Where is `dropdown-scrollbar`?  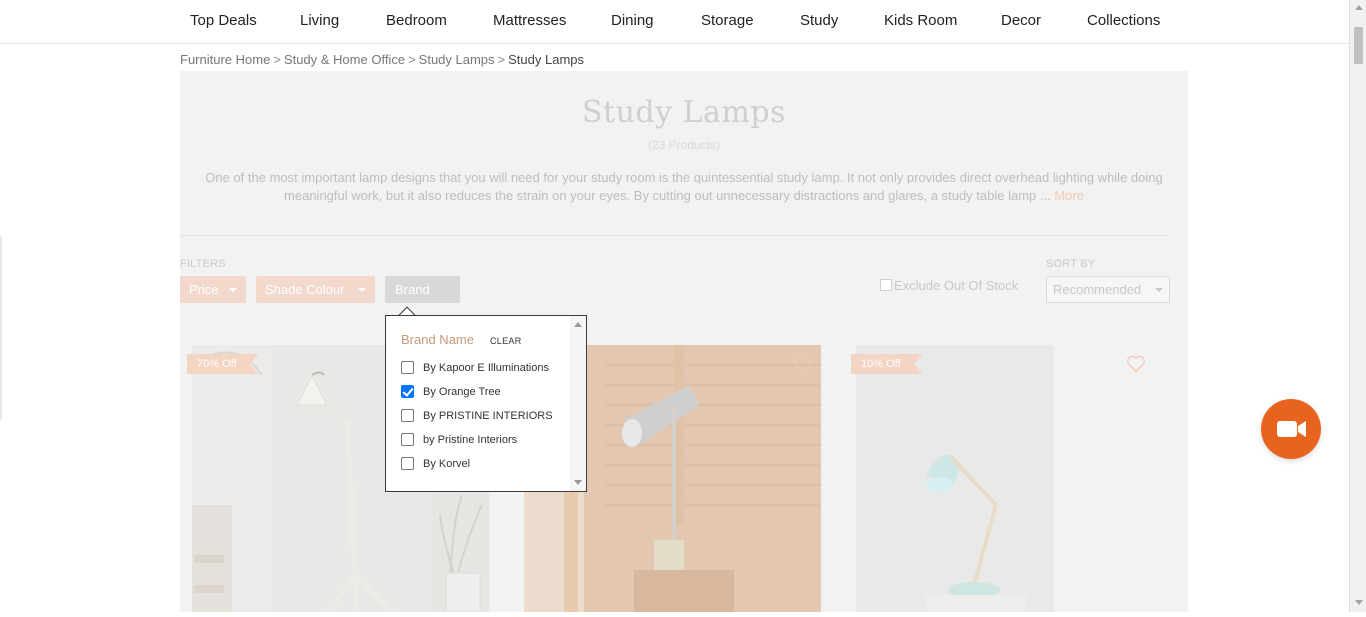
dropdown-scrollbar is located at coordinates (578, 403).